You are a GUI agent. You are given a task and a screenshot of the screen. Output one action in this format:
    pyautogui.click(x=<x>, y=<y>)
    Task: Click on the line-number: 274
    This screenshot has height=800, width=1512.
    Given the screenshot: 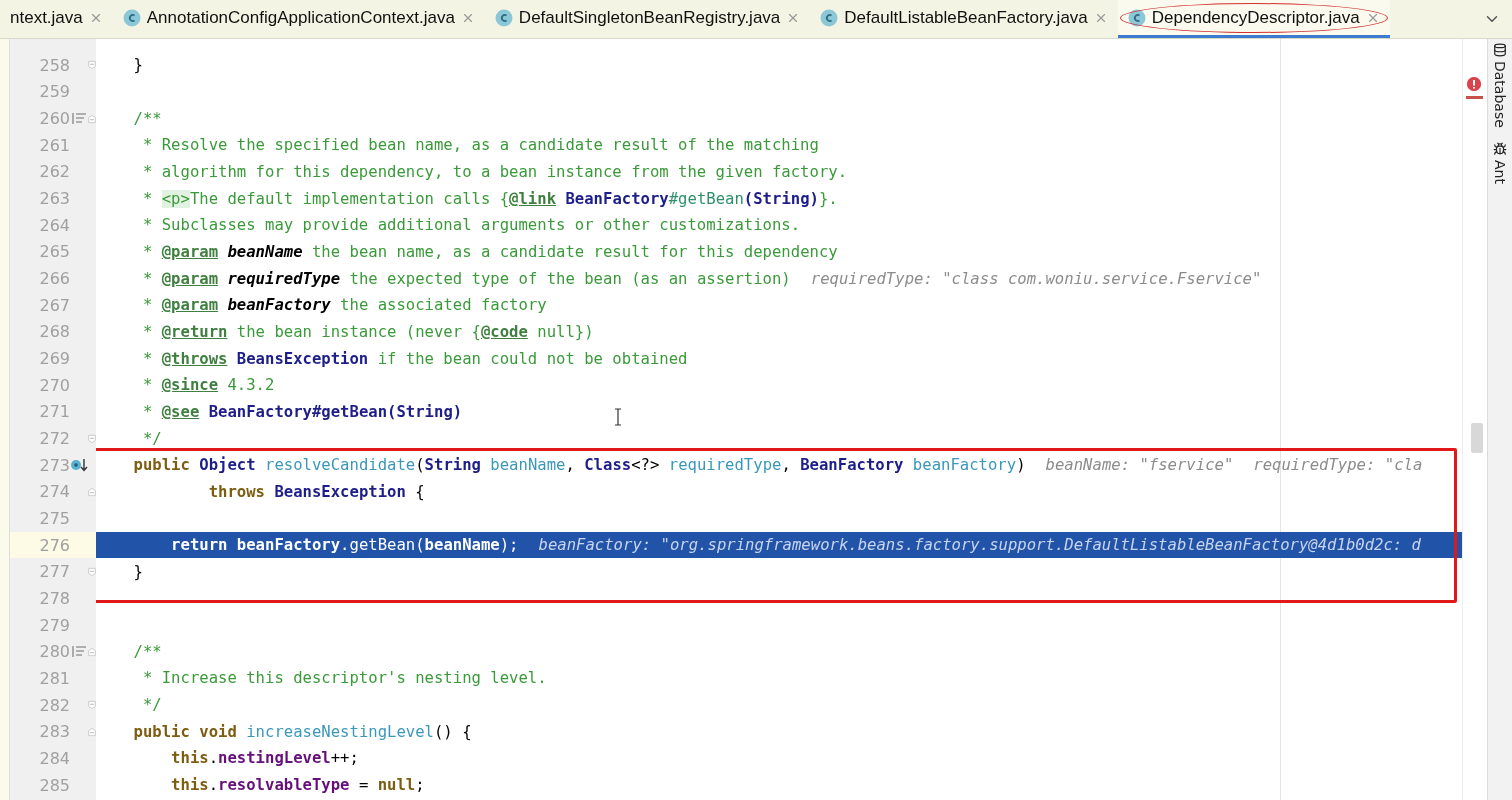 What is the action you would take?
    pyautogui.click(x=54, y=492)
    